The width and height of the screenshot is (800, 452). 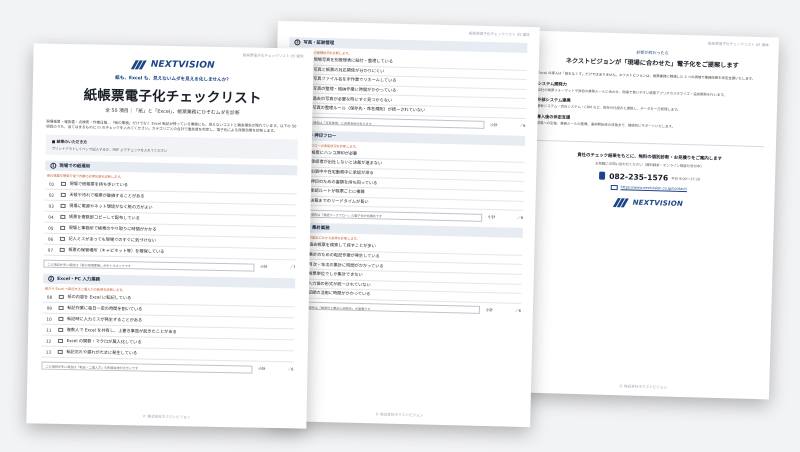 What do you see at coordinates (349, 70) in the screenshot?
I see `item-text: 写真と帳票の対応関係が分かりにくい` at bounding box center [349, 70].